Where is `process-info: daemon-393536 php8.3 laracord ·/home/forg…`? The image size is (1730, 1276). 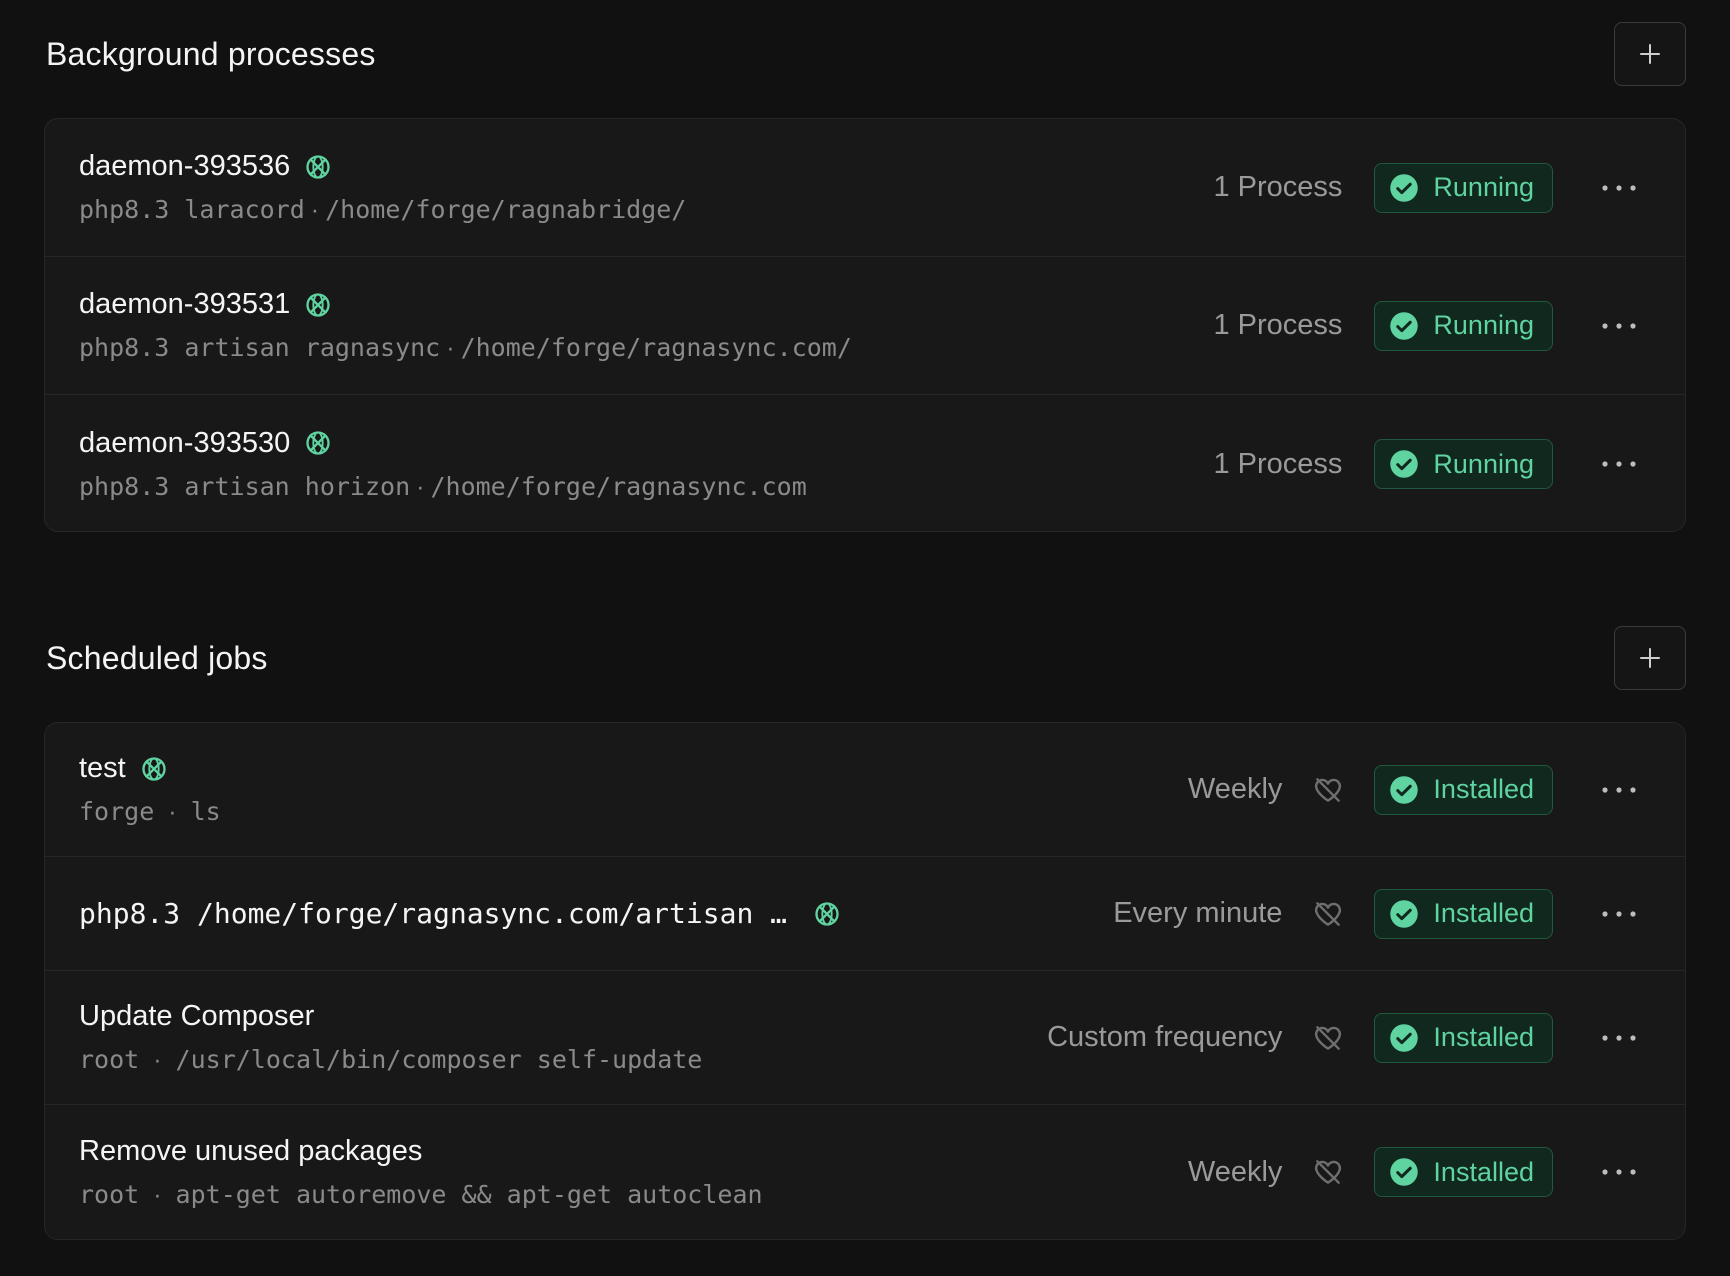
process-info: daemon-393536 php8.3 laracord ·/home/forg… is located at coordinates (646, 187).